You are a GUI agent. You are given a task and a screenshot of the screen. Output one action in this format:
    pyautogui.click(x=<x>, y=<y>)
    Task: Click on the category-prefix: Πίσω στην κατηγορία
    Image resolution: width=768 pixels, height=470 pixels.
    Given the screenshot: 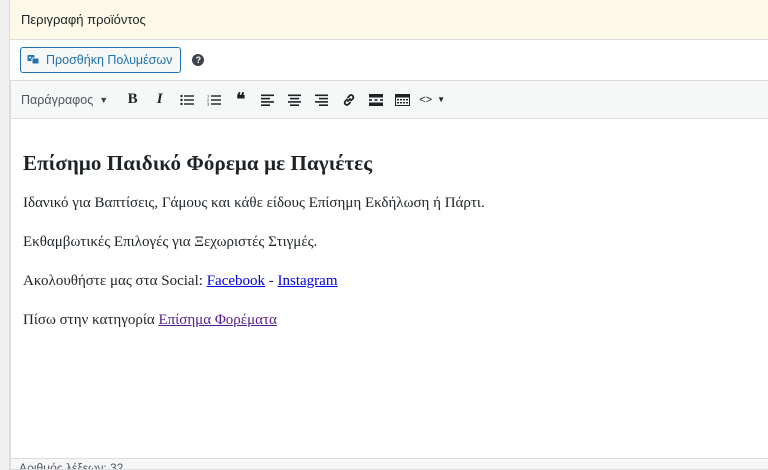 What is the action you would take?
    pyautogui.click(x=91, y=320)
    